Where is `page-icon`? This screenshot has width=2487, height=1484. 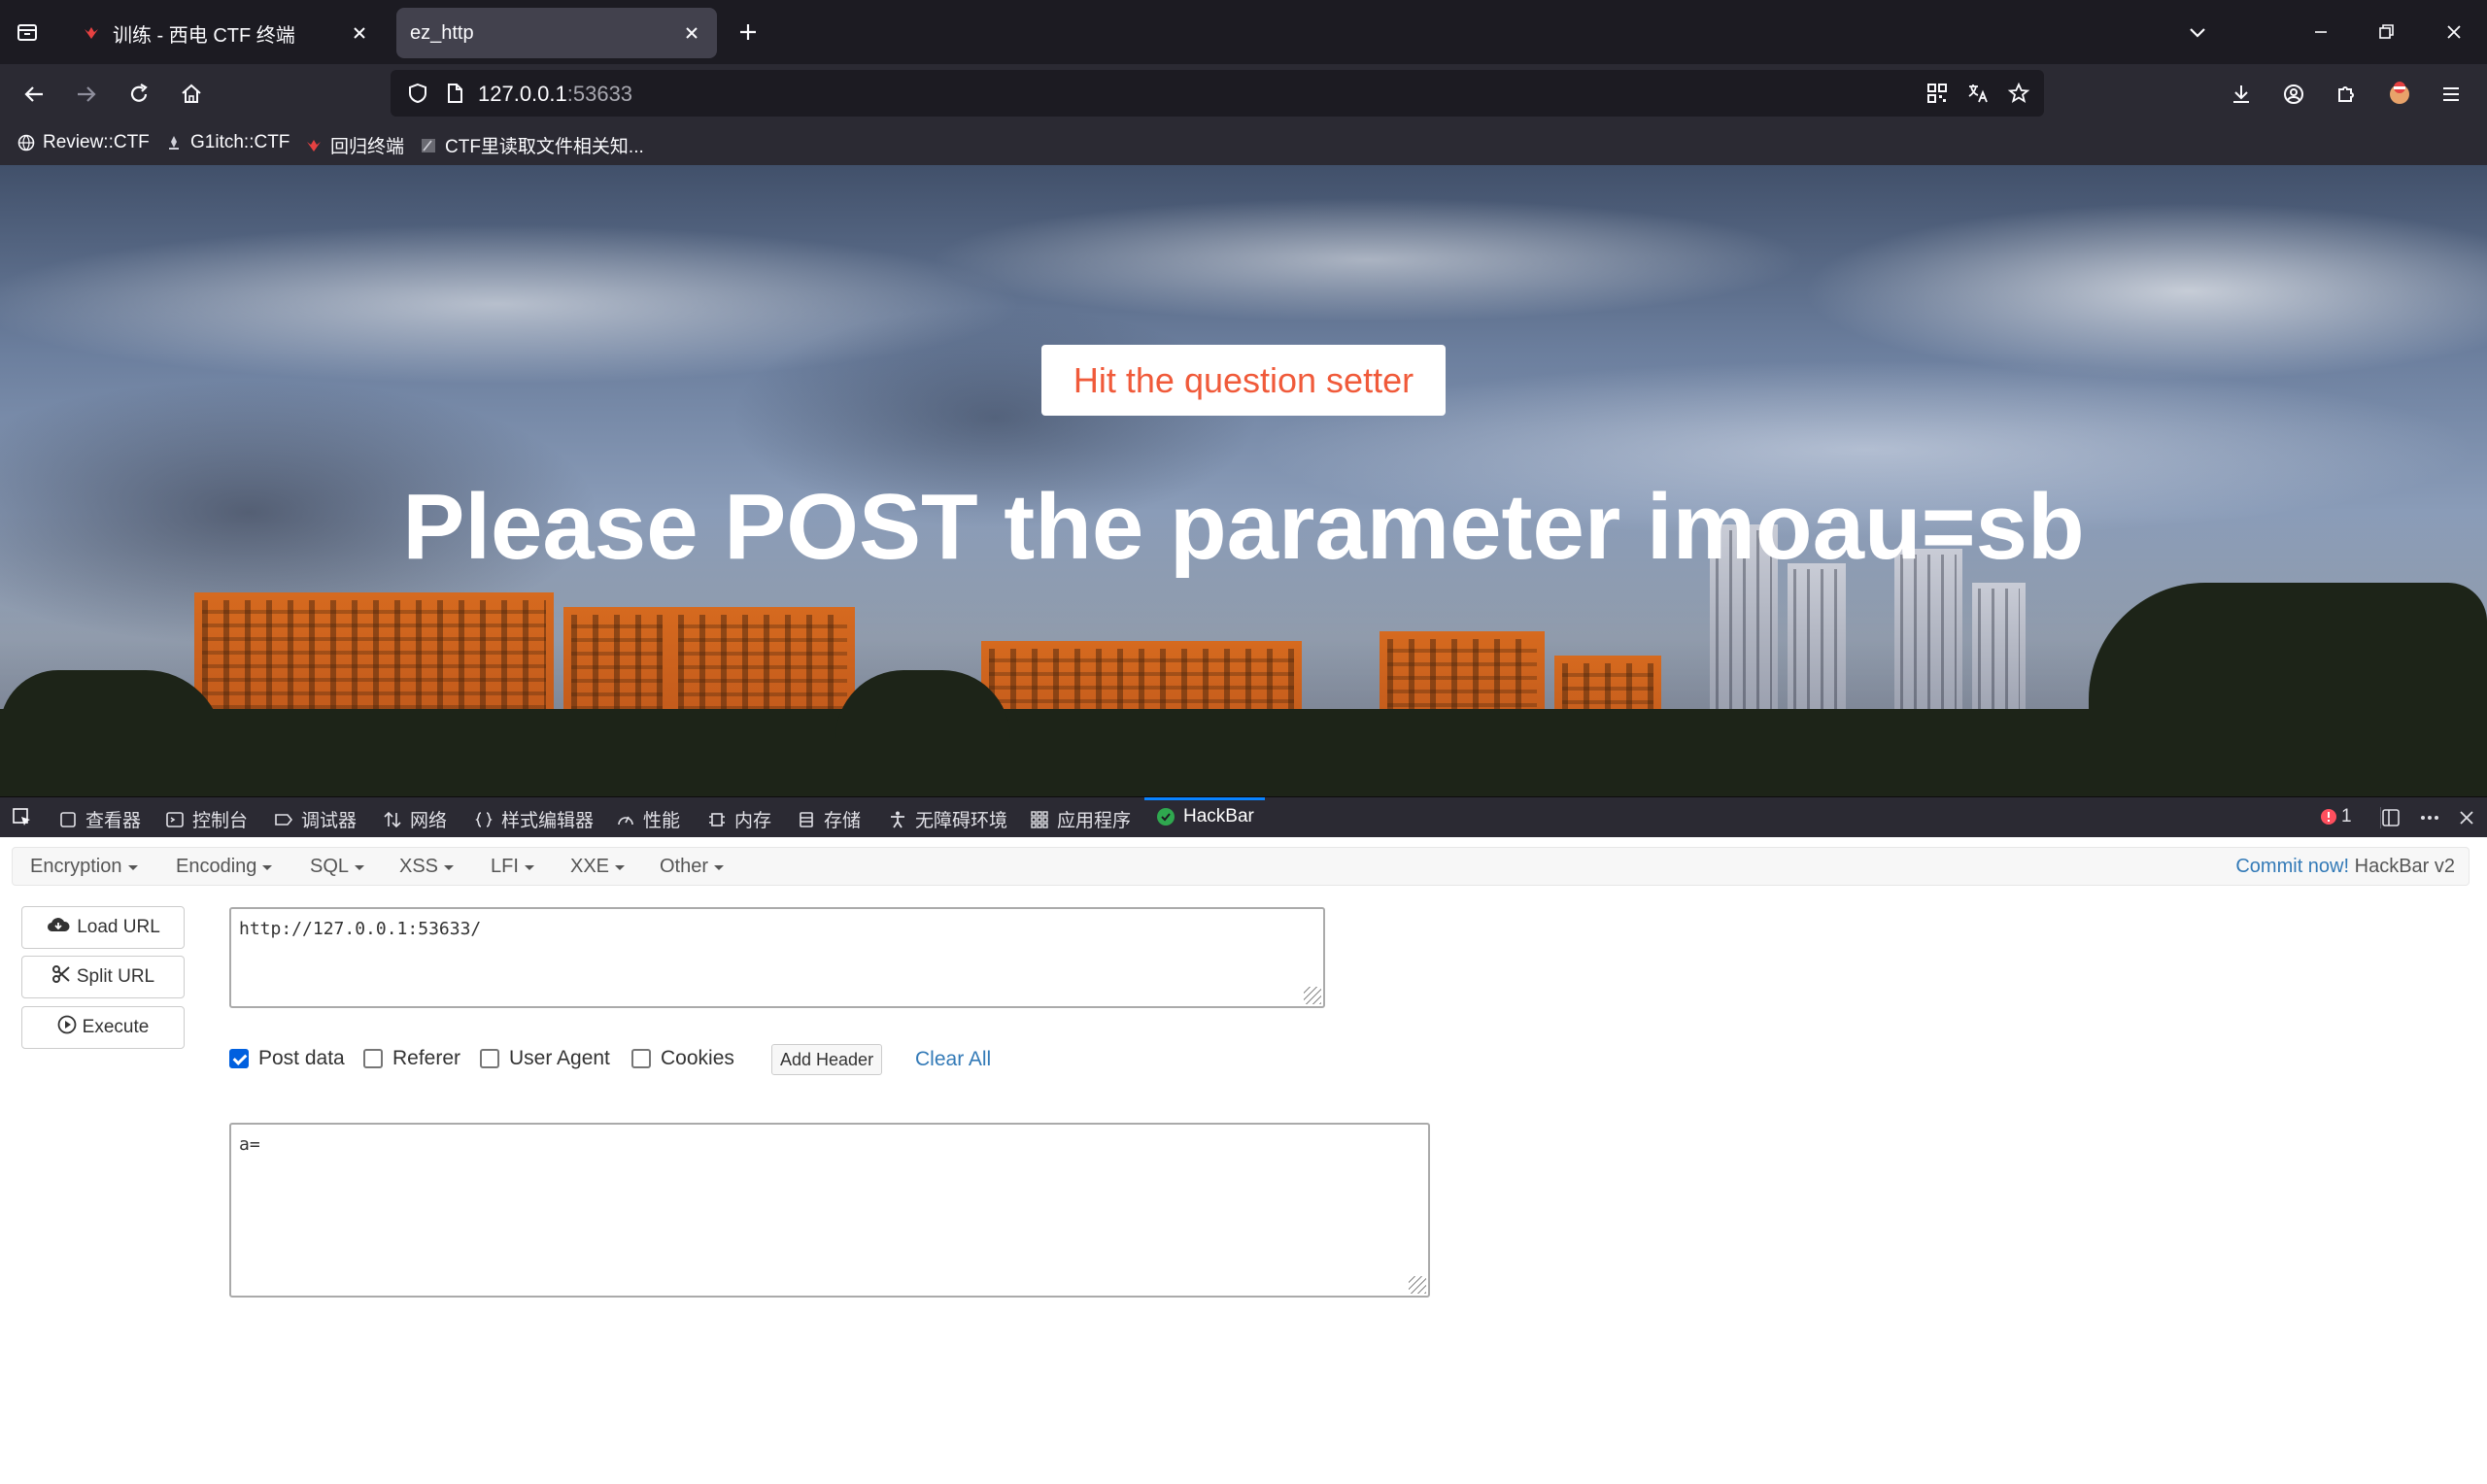 page-icon is located at coordinates (454, 94).